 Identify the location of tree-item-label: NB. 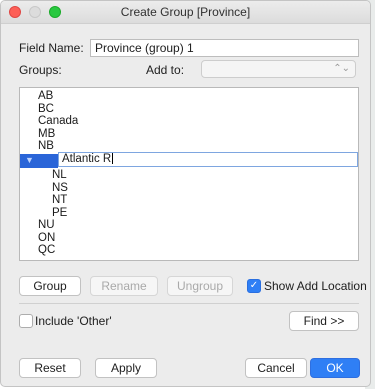
(46, 146).